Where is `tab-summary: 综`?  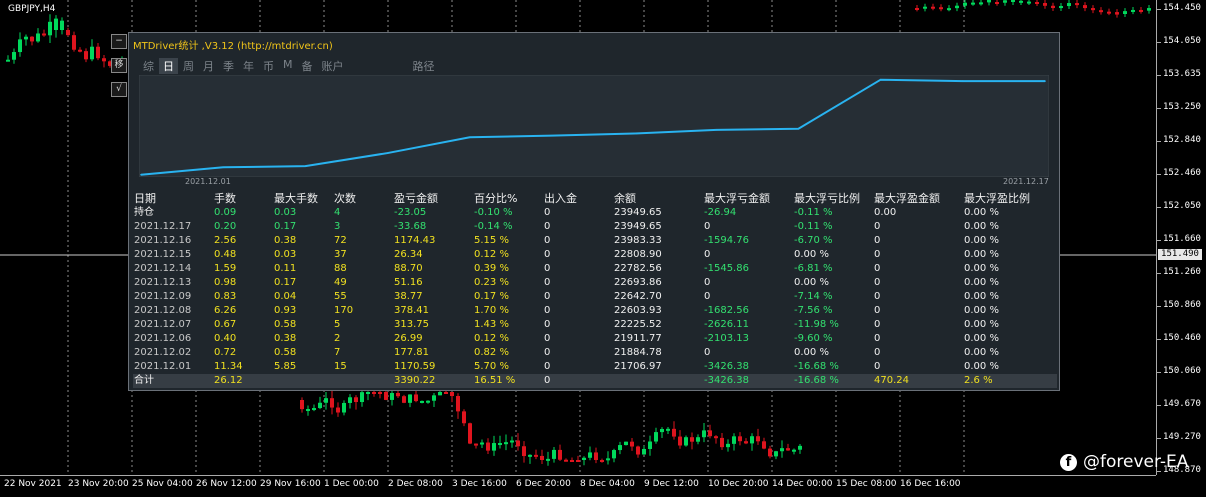
tab-summary: 综 is located at coordinates (148, 66).